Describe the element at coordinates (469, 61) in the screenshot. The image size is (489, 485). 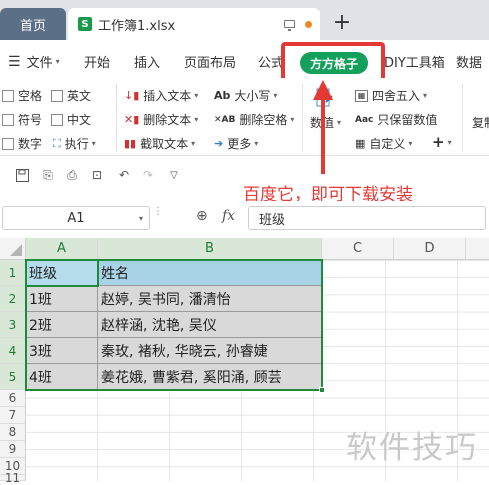
I see `menu-data: 数据` at that location.